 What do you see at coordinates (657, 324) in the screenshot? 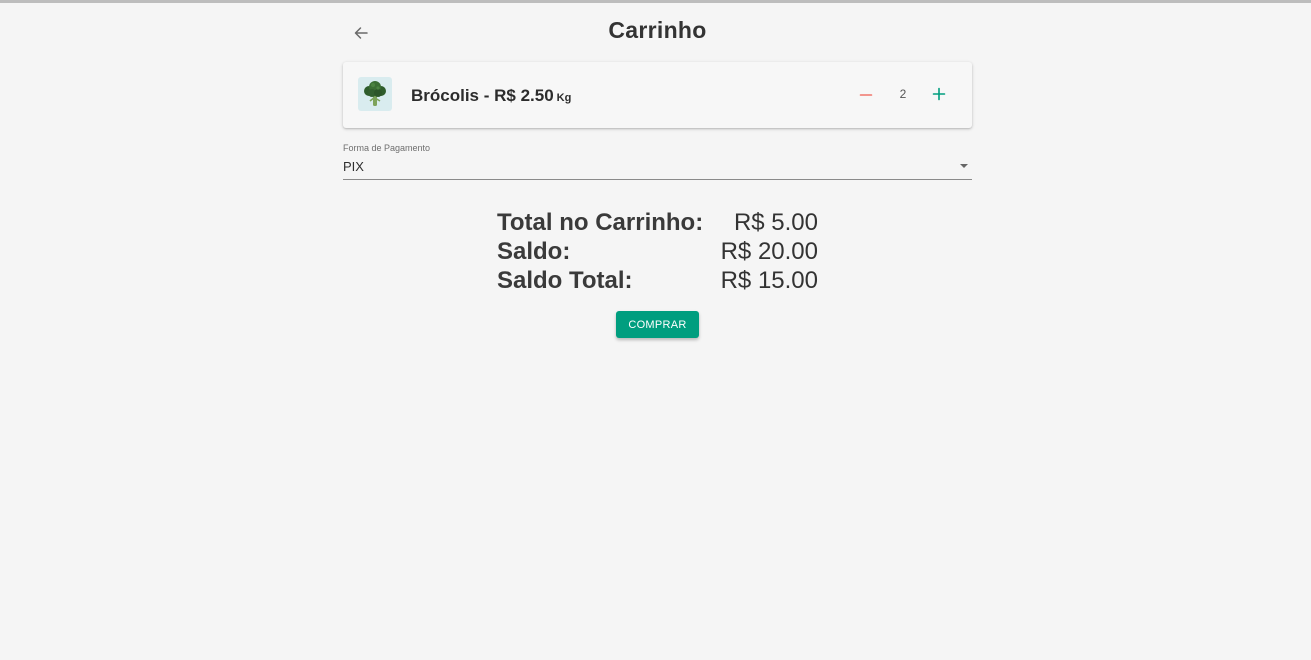
I see `buy-button: COMPRAR` at bounding box center [657, 324].